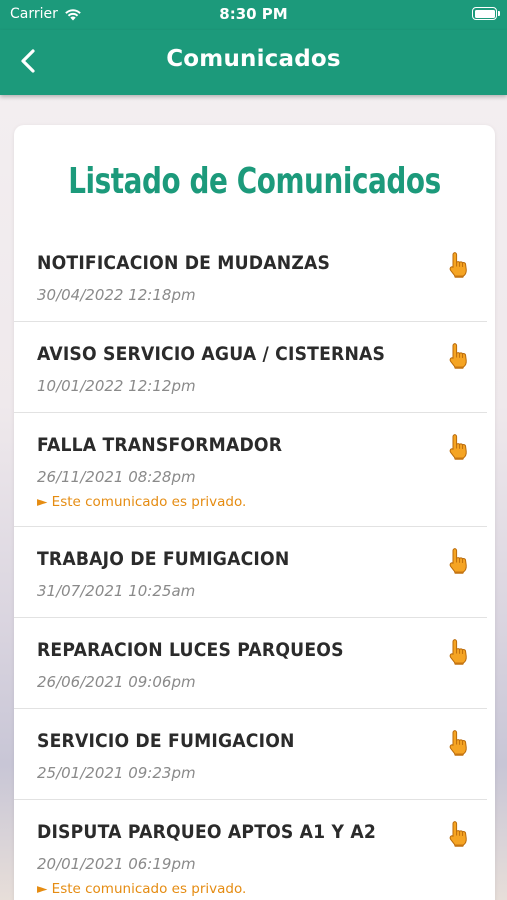  What do you see at coordinates (486, 13) in the screenshot?
I see `battery-icon` at bounding box center [486, 13].